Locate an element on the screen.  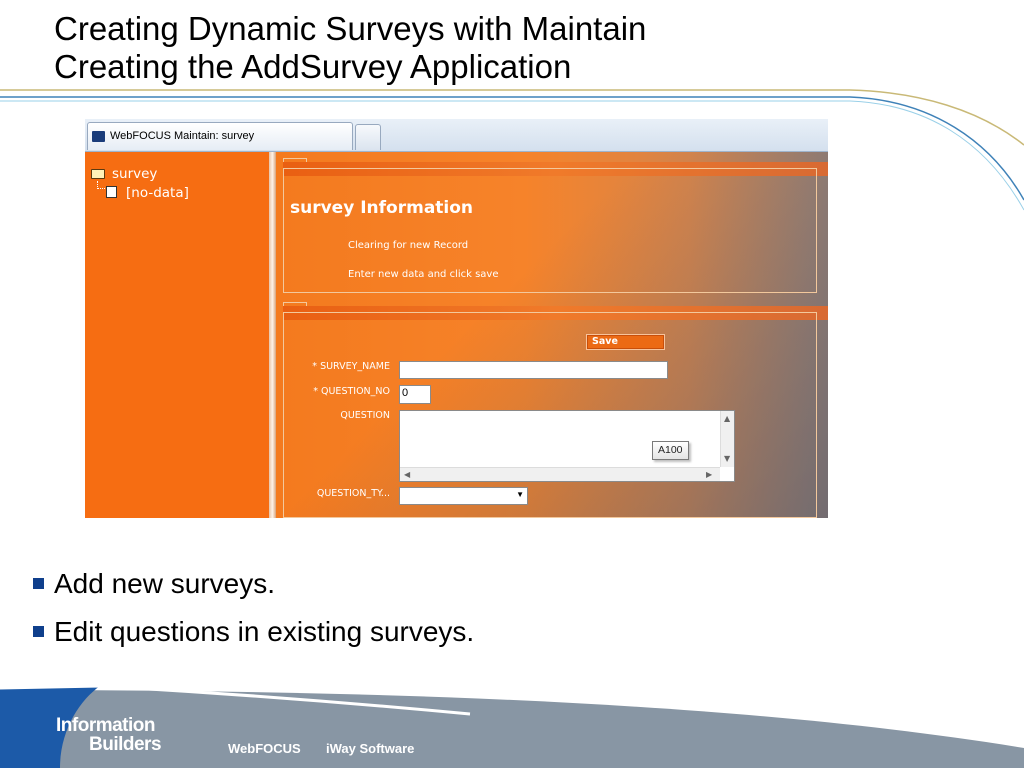
logo-line-1: Information is located at coordinates (106, 725).